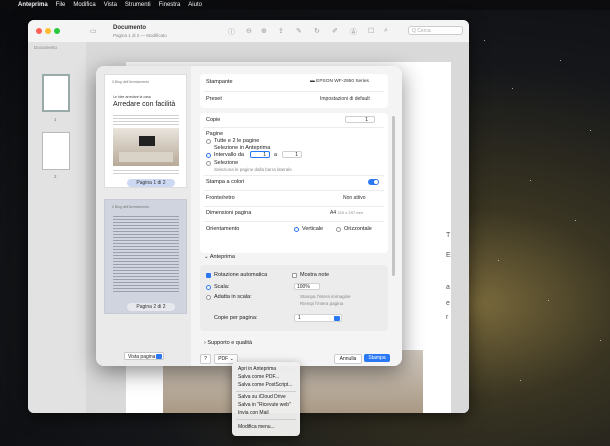 This screenshot has height=446, width=610. Describe the element at coordinates (339, 81) in the screenshot. I see `printer-select: ▬ EPSON WF-2950 Series` at that location.